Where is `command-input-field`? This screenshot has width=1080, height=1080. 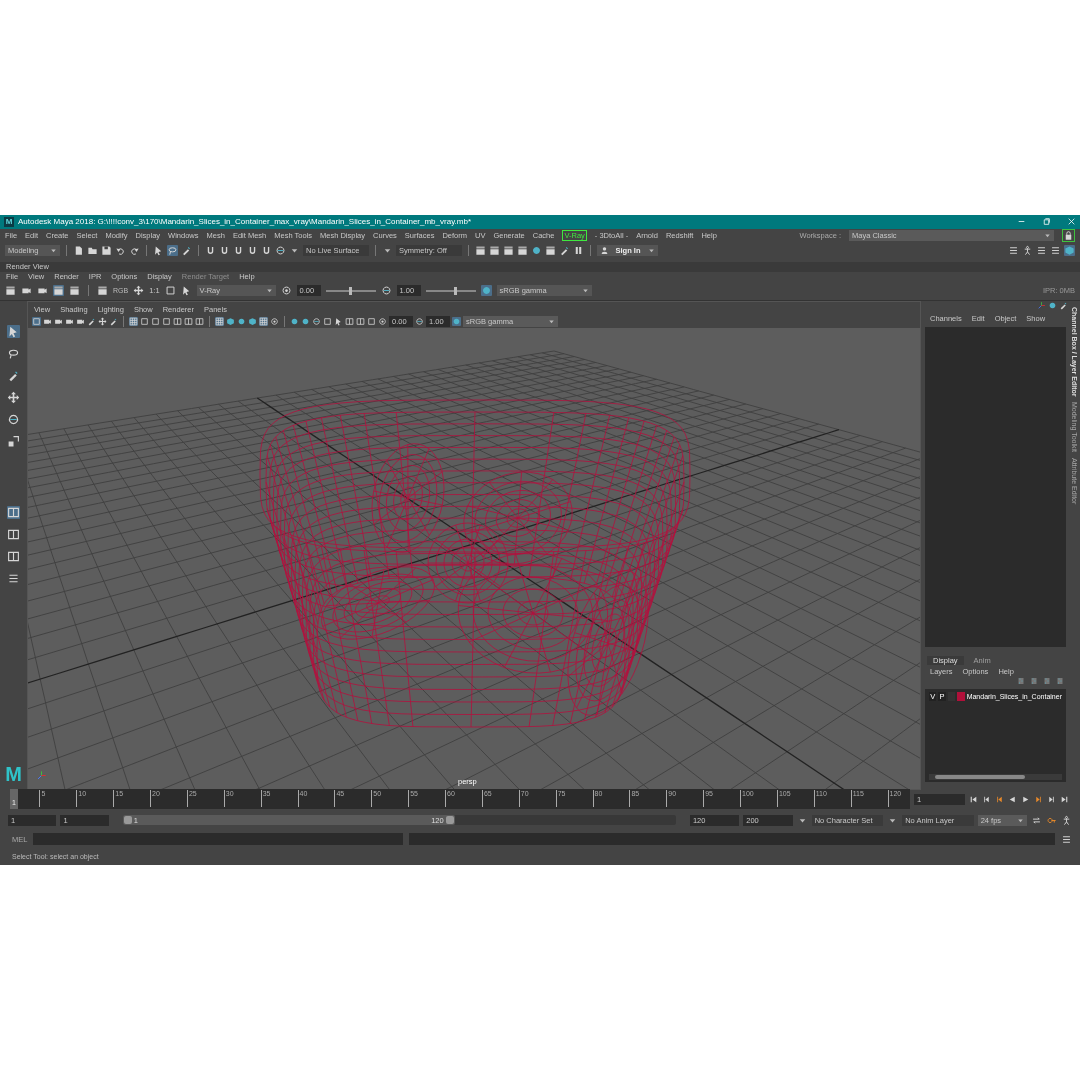
command-input-field is located at coordinates (218, 839).